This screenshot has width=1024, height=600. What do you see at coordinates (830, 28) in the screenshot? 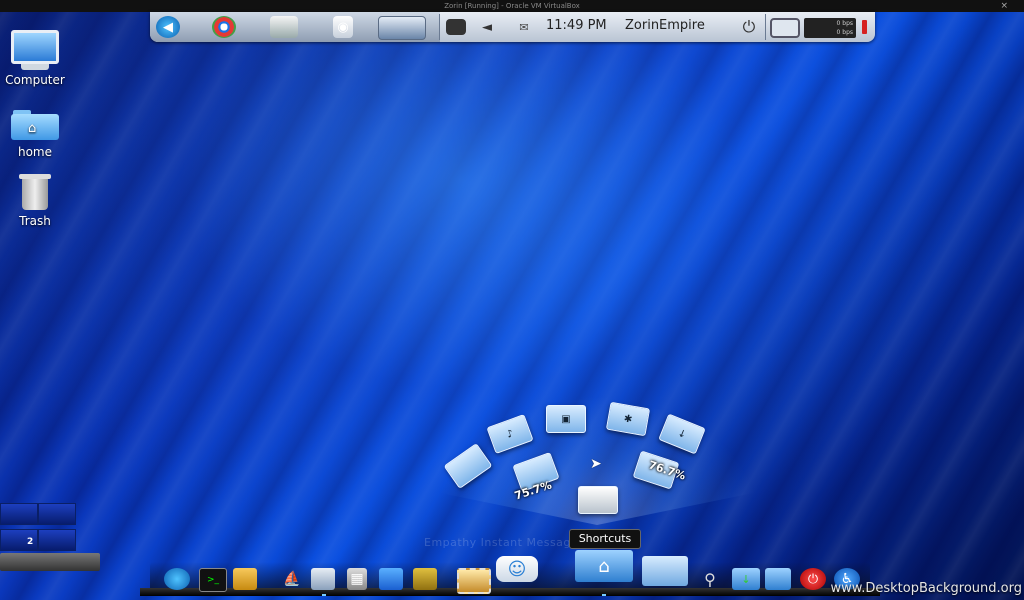
I see `network-monitor: 0 bps 0 bps` at bounding box center [830, 28].